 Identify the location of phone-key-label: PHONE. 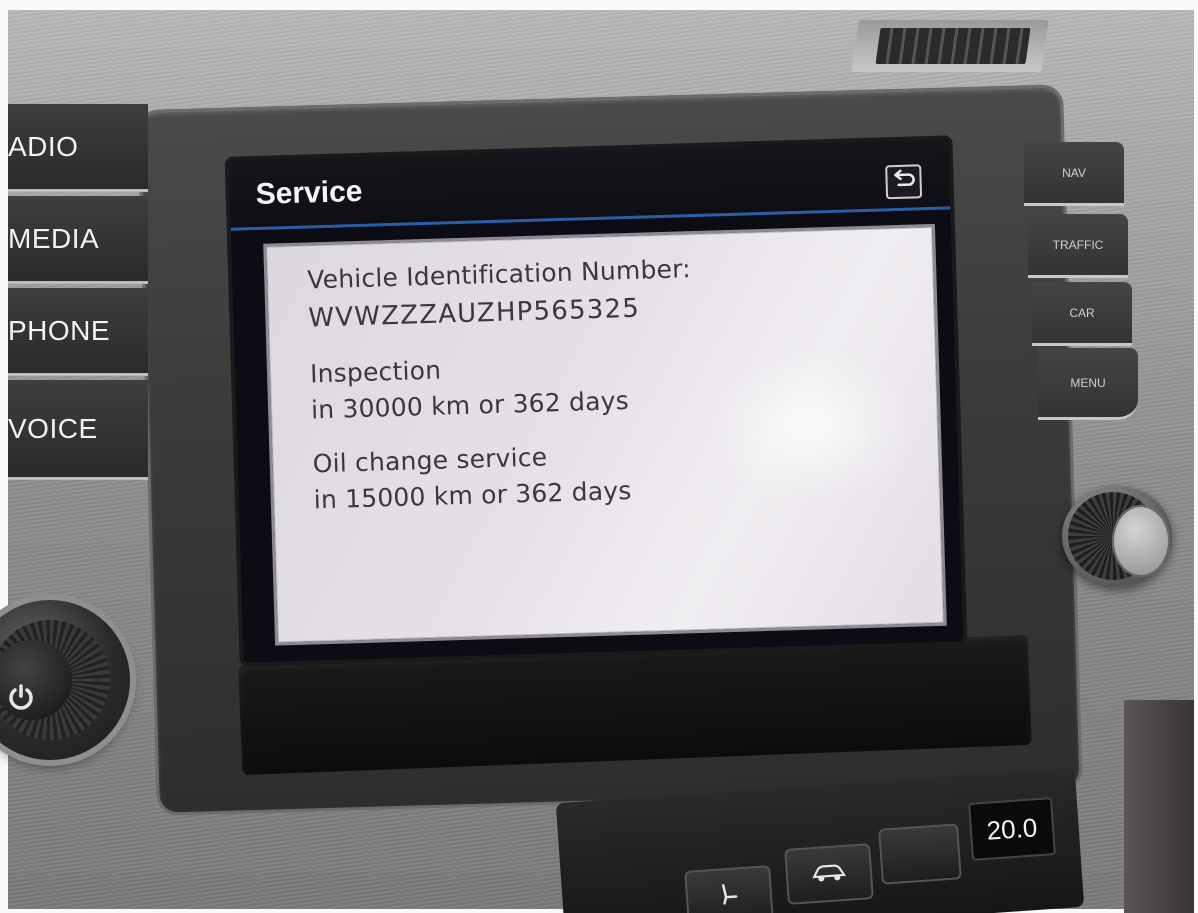
(59, 330).